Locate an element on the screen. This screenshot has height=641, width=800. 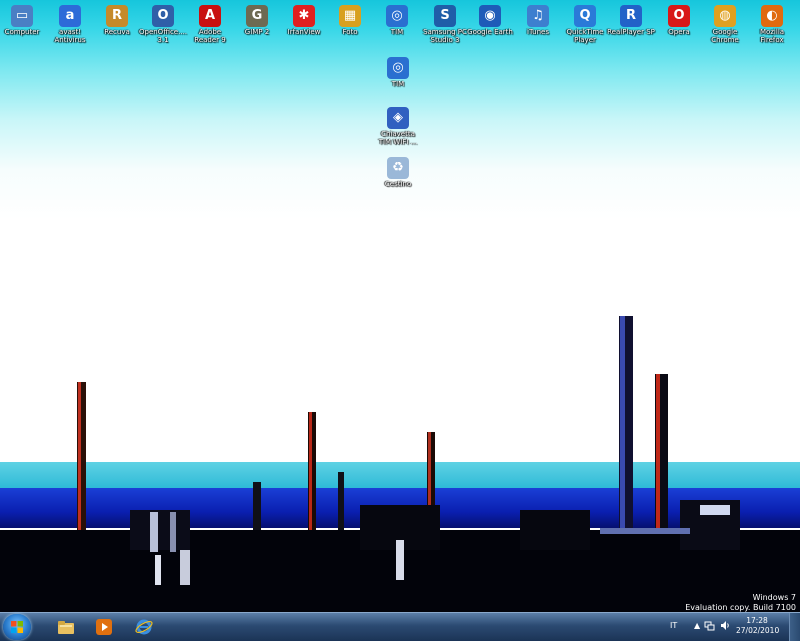
desktop-shortcut-recycle-bin: ♻ Cestino is located at coordinates (398, 171).